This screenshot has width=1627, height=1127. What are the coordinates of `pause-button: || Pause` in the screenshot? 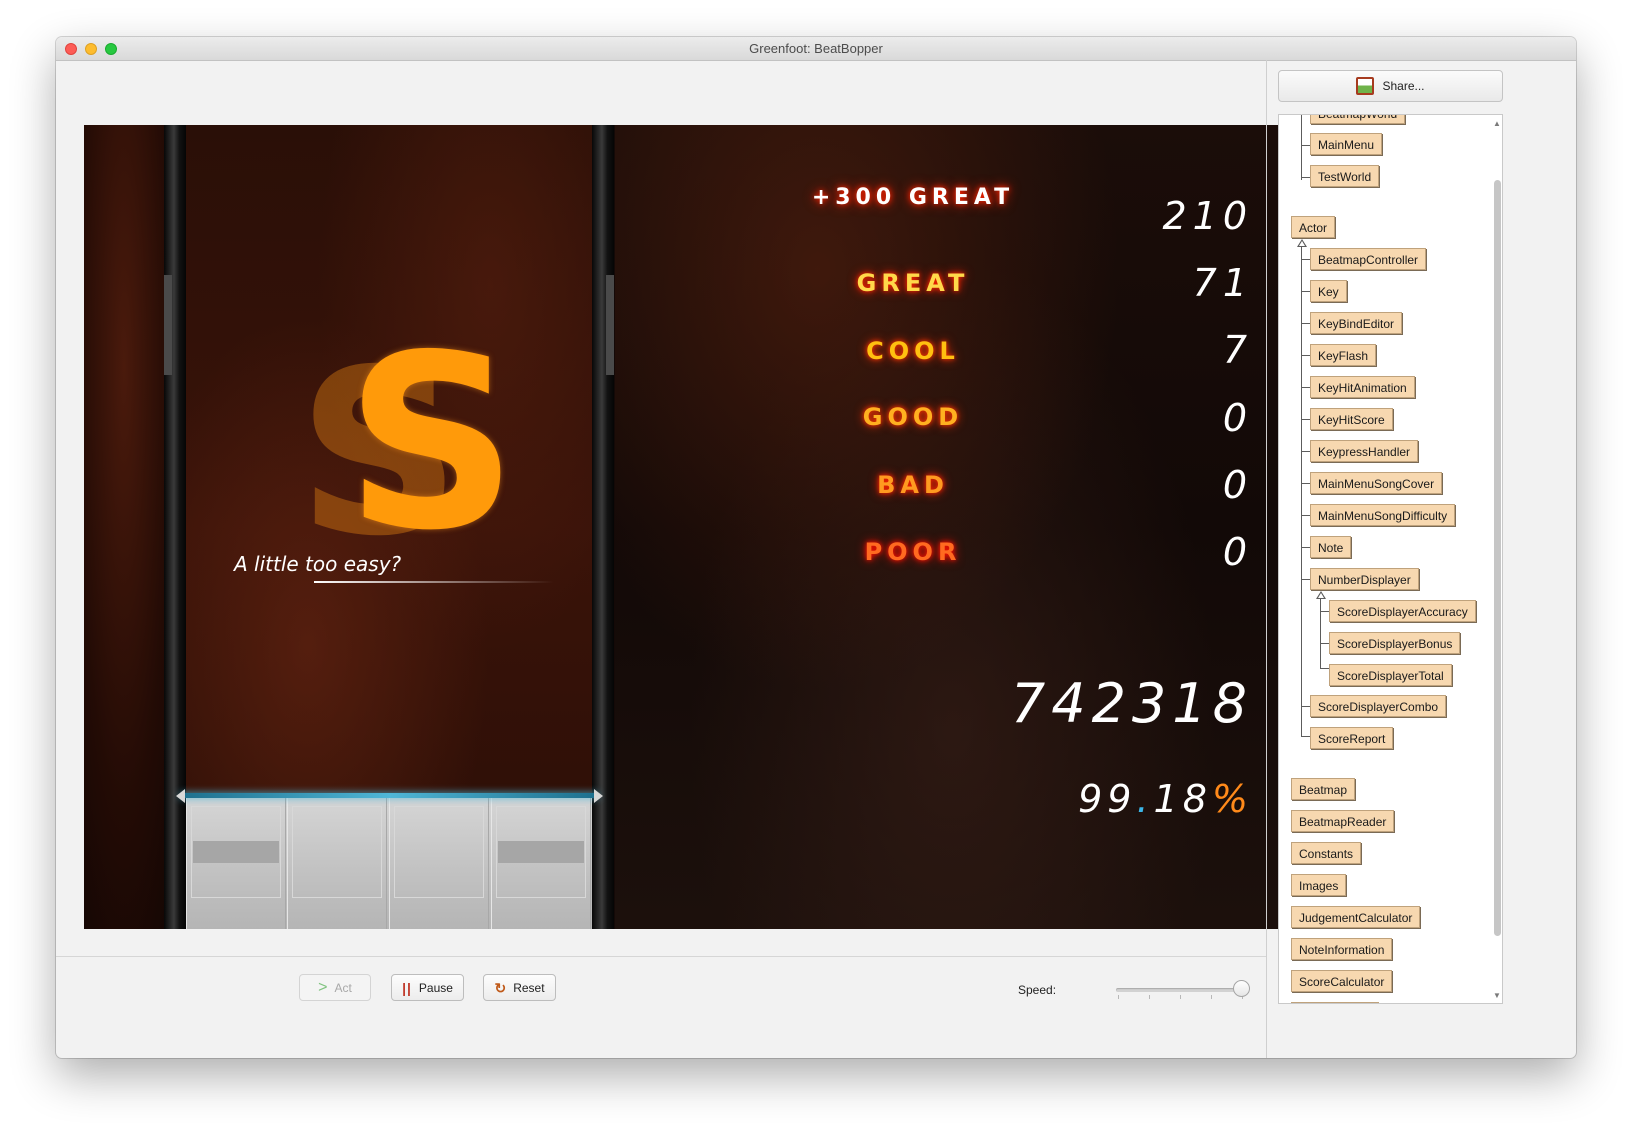 It's located at (427, 987).